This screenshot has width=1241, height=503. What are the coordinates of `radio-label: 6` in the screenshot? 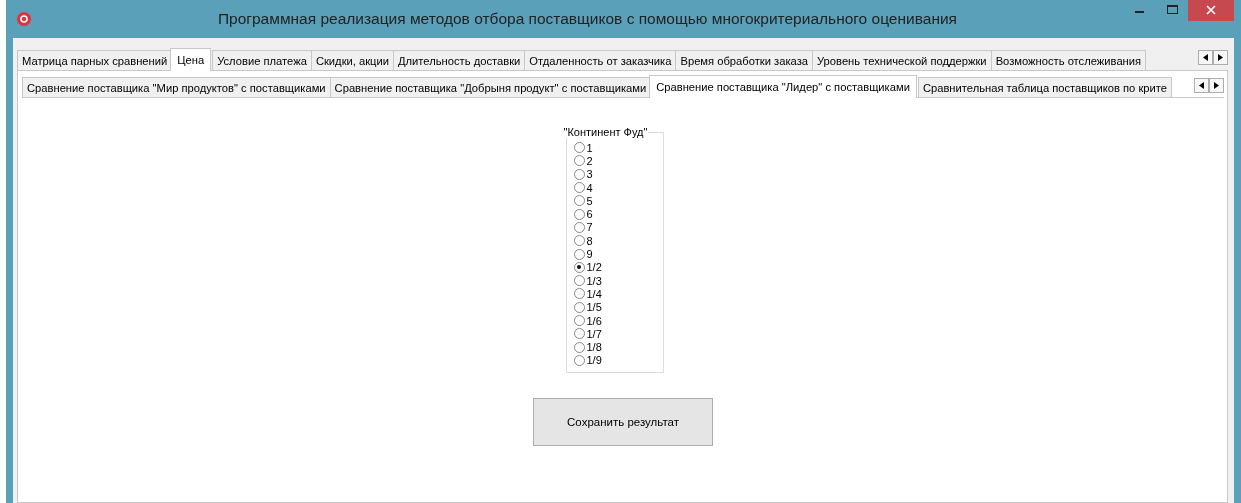 It's located at (589, 214).